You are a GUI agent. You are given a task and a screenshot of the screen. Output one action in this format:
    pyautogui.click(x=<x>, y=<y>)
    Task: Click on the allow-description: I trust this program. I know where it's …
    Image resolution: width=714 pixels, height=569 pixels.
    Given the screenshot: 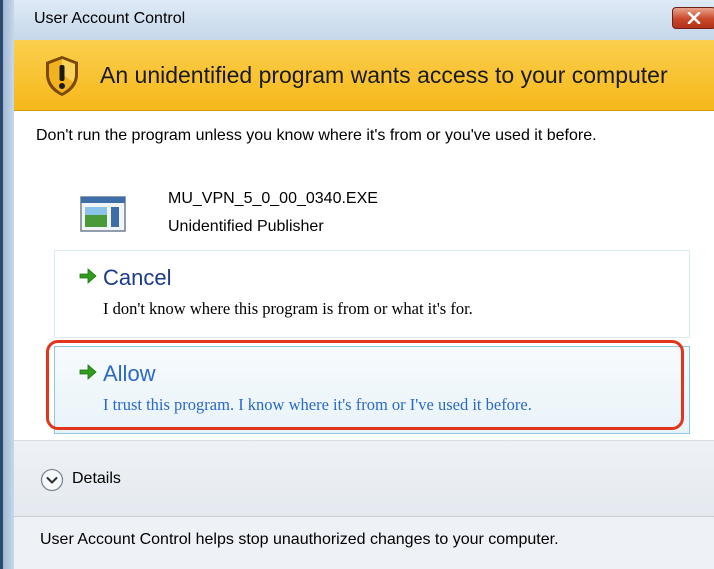 What is the action you would take?
    pyautogui.click(x=317, y=404)
    